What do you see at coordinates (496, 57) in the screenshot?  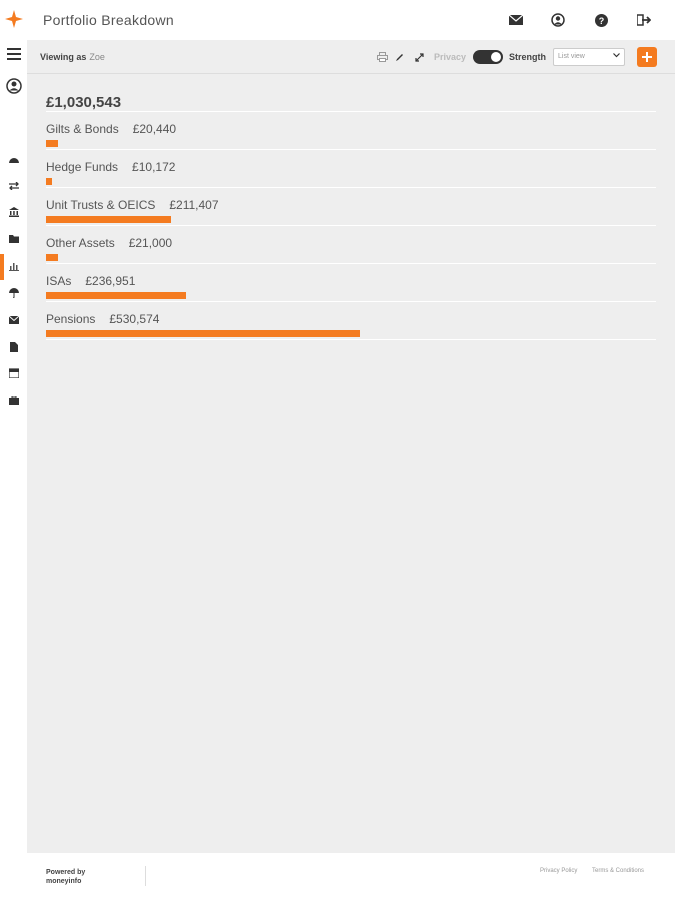 I see `toggle-knob` at bounding box center [496, 57].